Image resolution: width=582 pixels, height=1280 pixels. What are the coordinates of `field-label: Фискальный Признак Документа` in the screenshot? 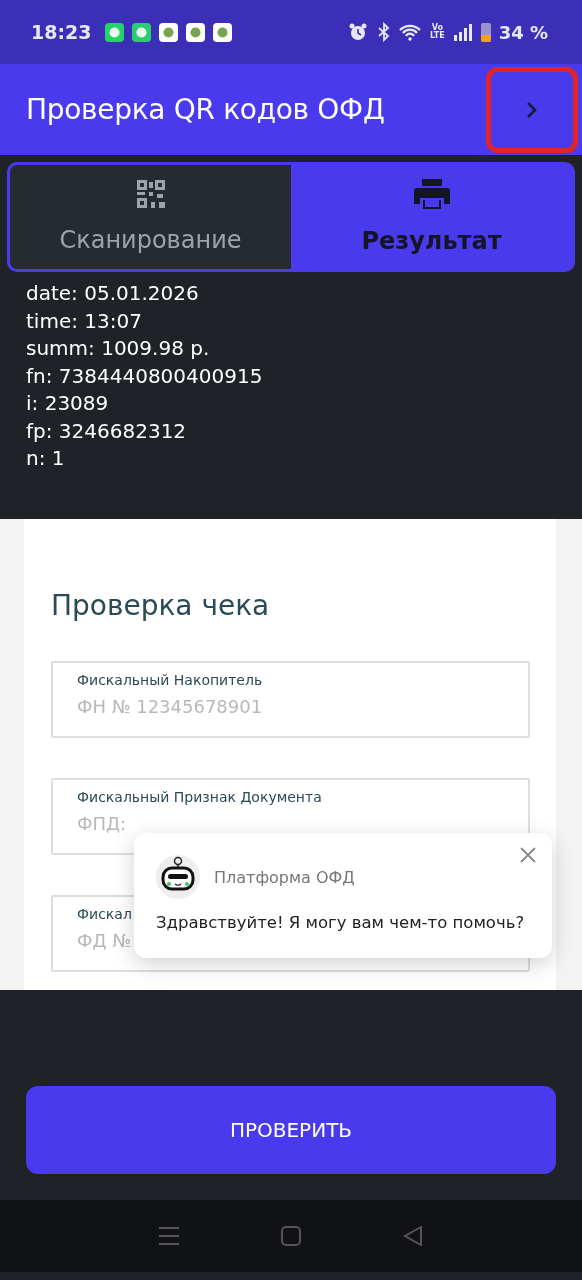 It's located at (199, 797).